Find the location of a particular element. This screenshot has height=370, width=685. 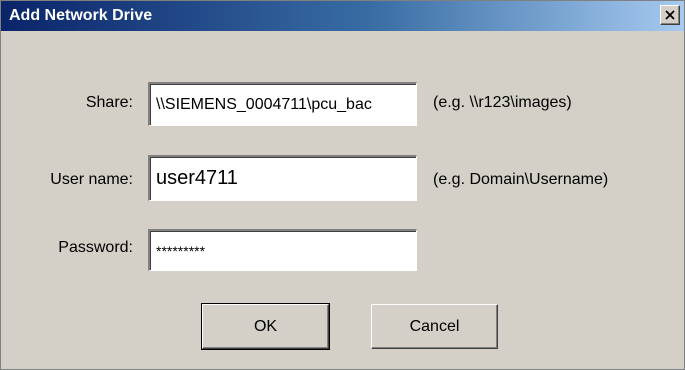

share-hint: (e.g. \\r123\images) is located at coordinates (502, 102).